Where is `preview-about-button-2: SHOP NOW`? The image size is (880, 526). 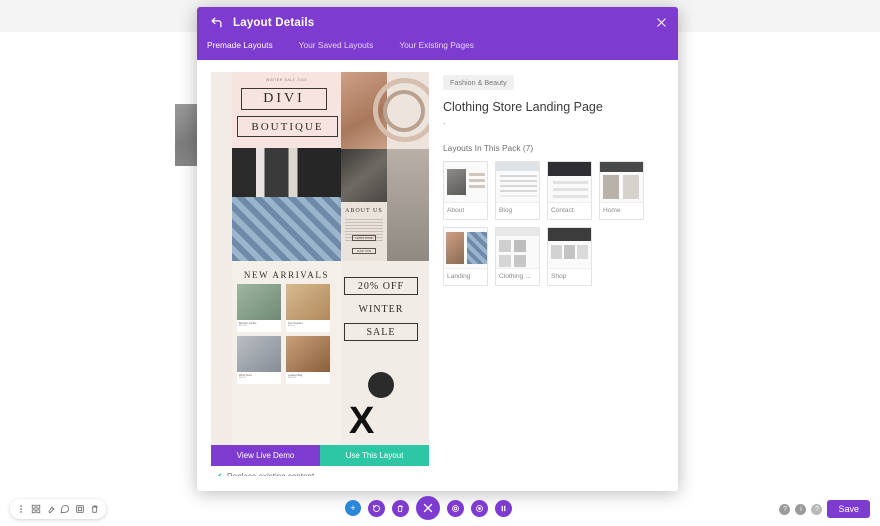 preview-about-button-2: SHOP NOW is located at coordinates (364, 251).